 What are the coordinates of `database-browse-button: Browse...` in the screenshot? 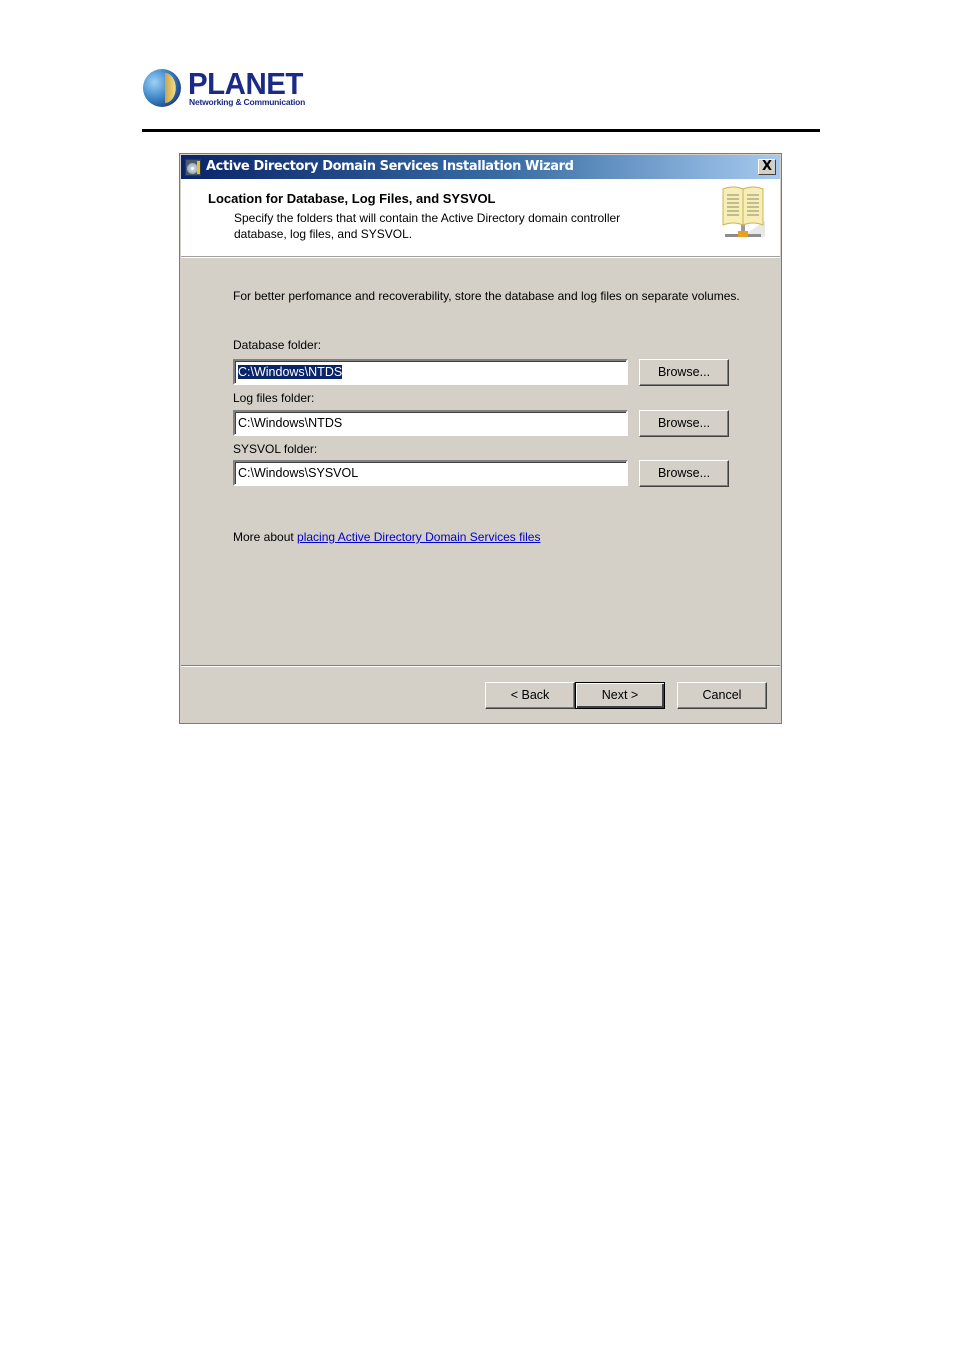 It's located at (684, 372).